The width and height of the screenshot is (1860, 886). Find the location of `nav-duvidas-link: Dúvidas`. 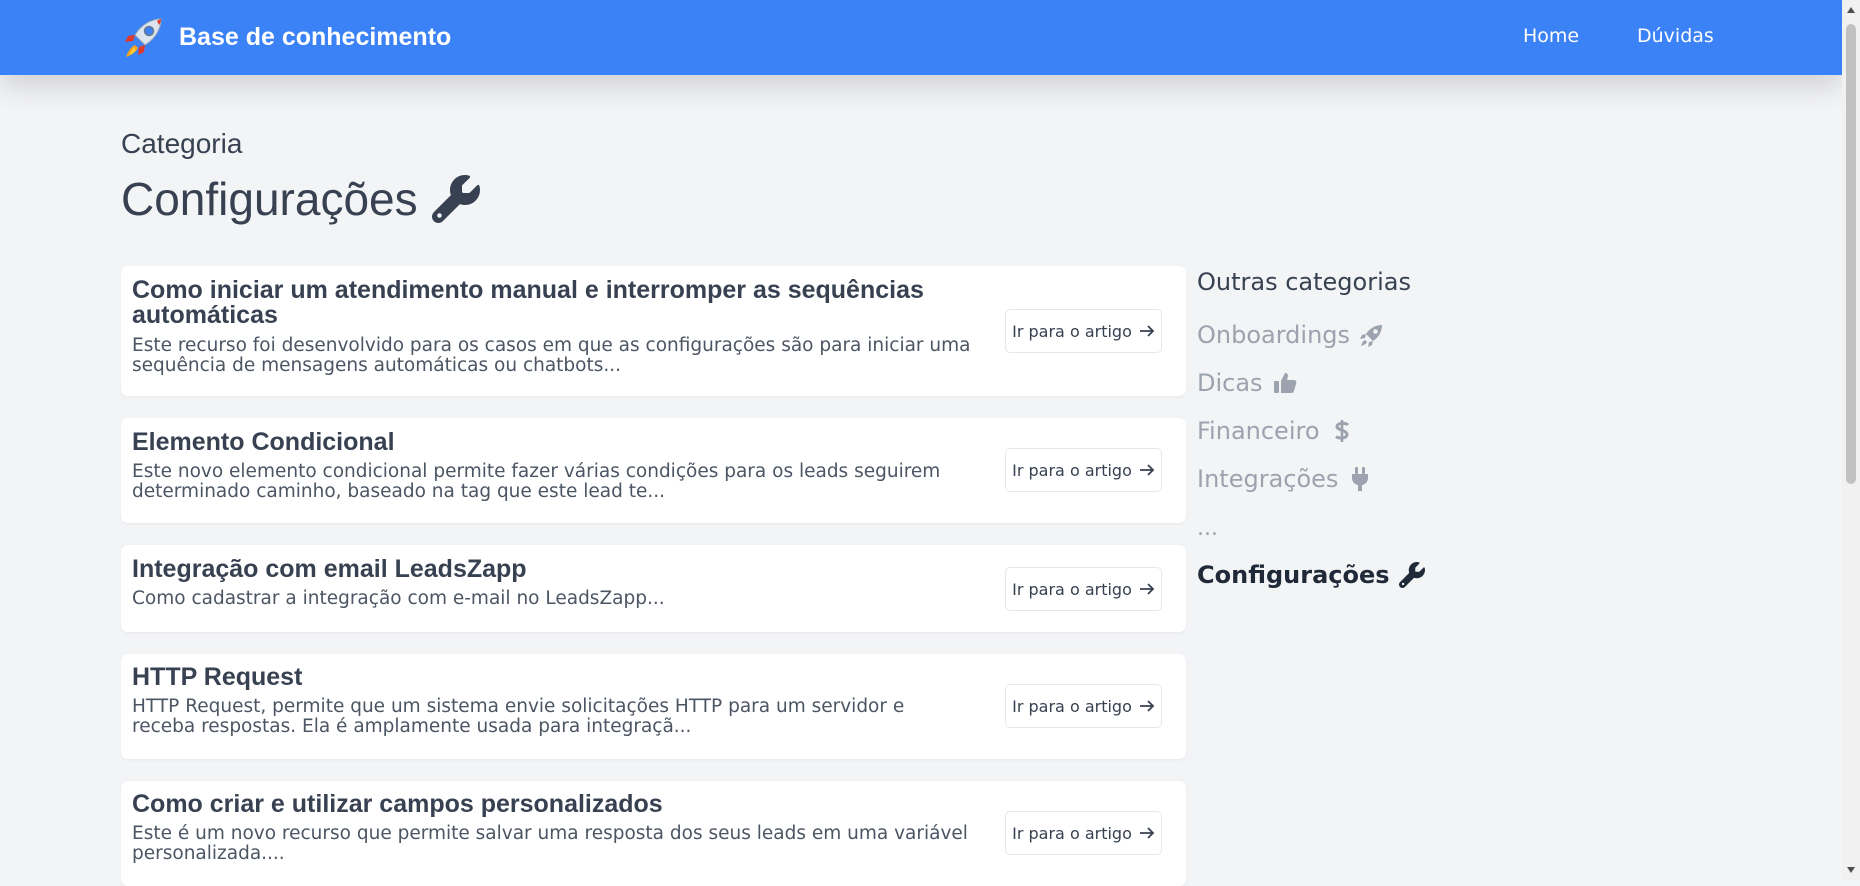

nav-duvidas-link: Dúvidas is located at coordinates (1675, 36).